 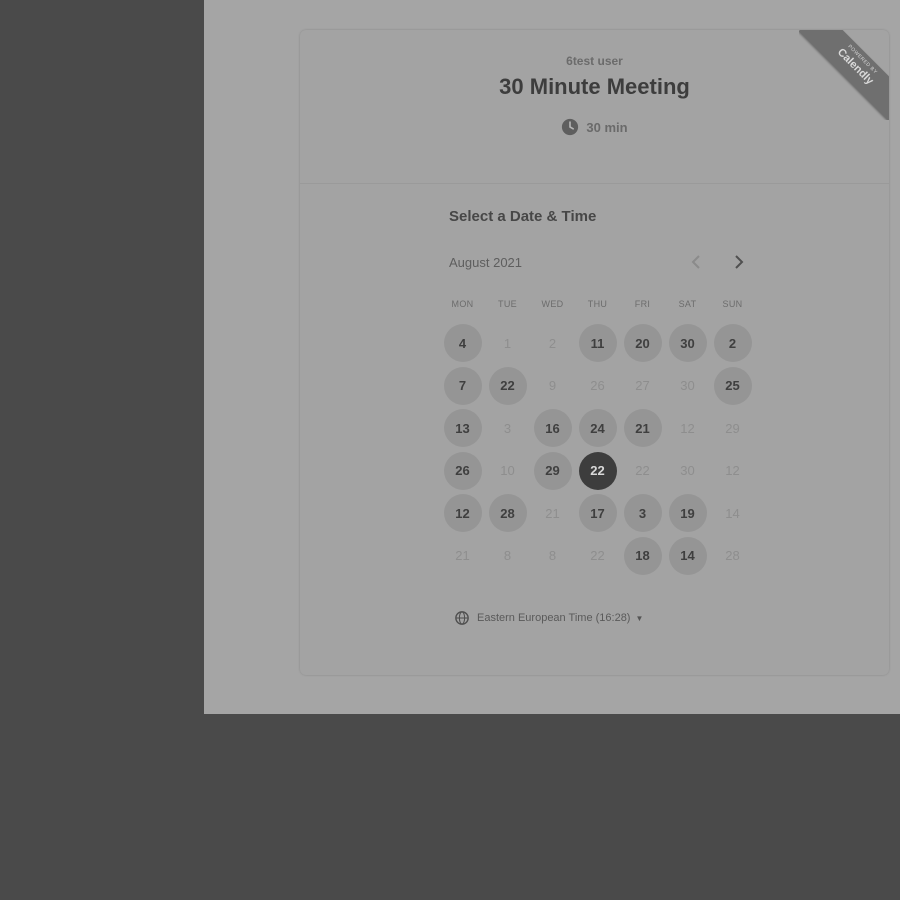 What do you see at coordinates (639, 618) in the screenshot?
I see `caret-down-icon: ▼` at bounding box center [639, 618].